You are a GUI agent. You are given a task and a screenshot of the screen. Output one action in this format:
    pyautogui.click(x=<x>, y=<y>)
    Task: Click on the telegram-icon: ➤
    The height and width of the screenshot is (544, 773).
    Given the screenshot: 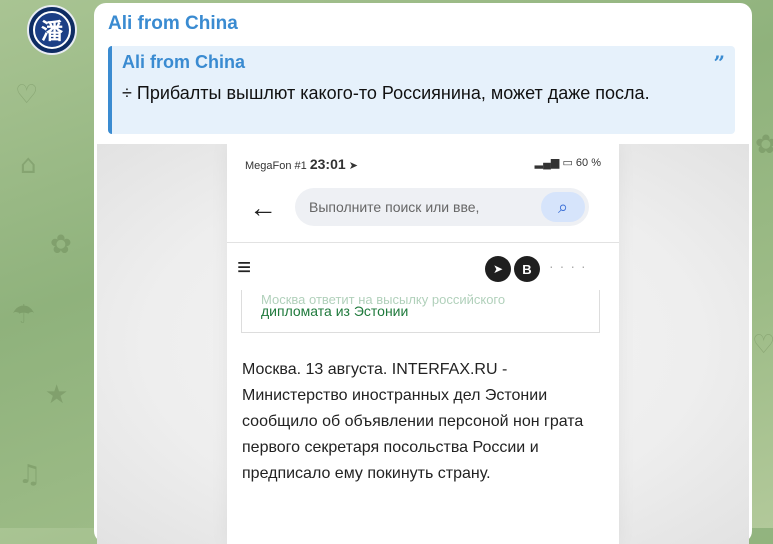 What is the action you would take?
    pyautogui.click(x=498, y=269)
    